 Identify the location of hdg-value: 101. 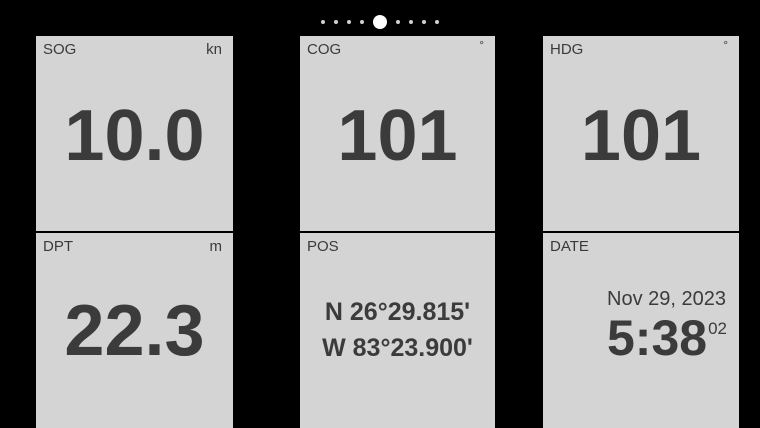
(641, 136).